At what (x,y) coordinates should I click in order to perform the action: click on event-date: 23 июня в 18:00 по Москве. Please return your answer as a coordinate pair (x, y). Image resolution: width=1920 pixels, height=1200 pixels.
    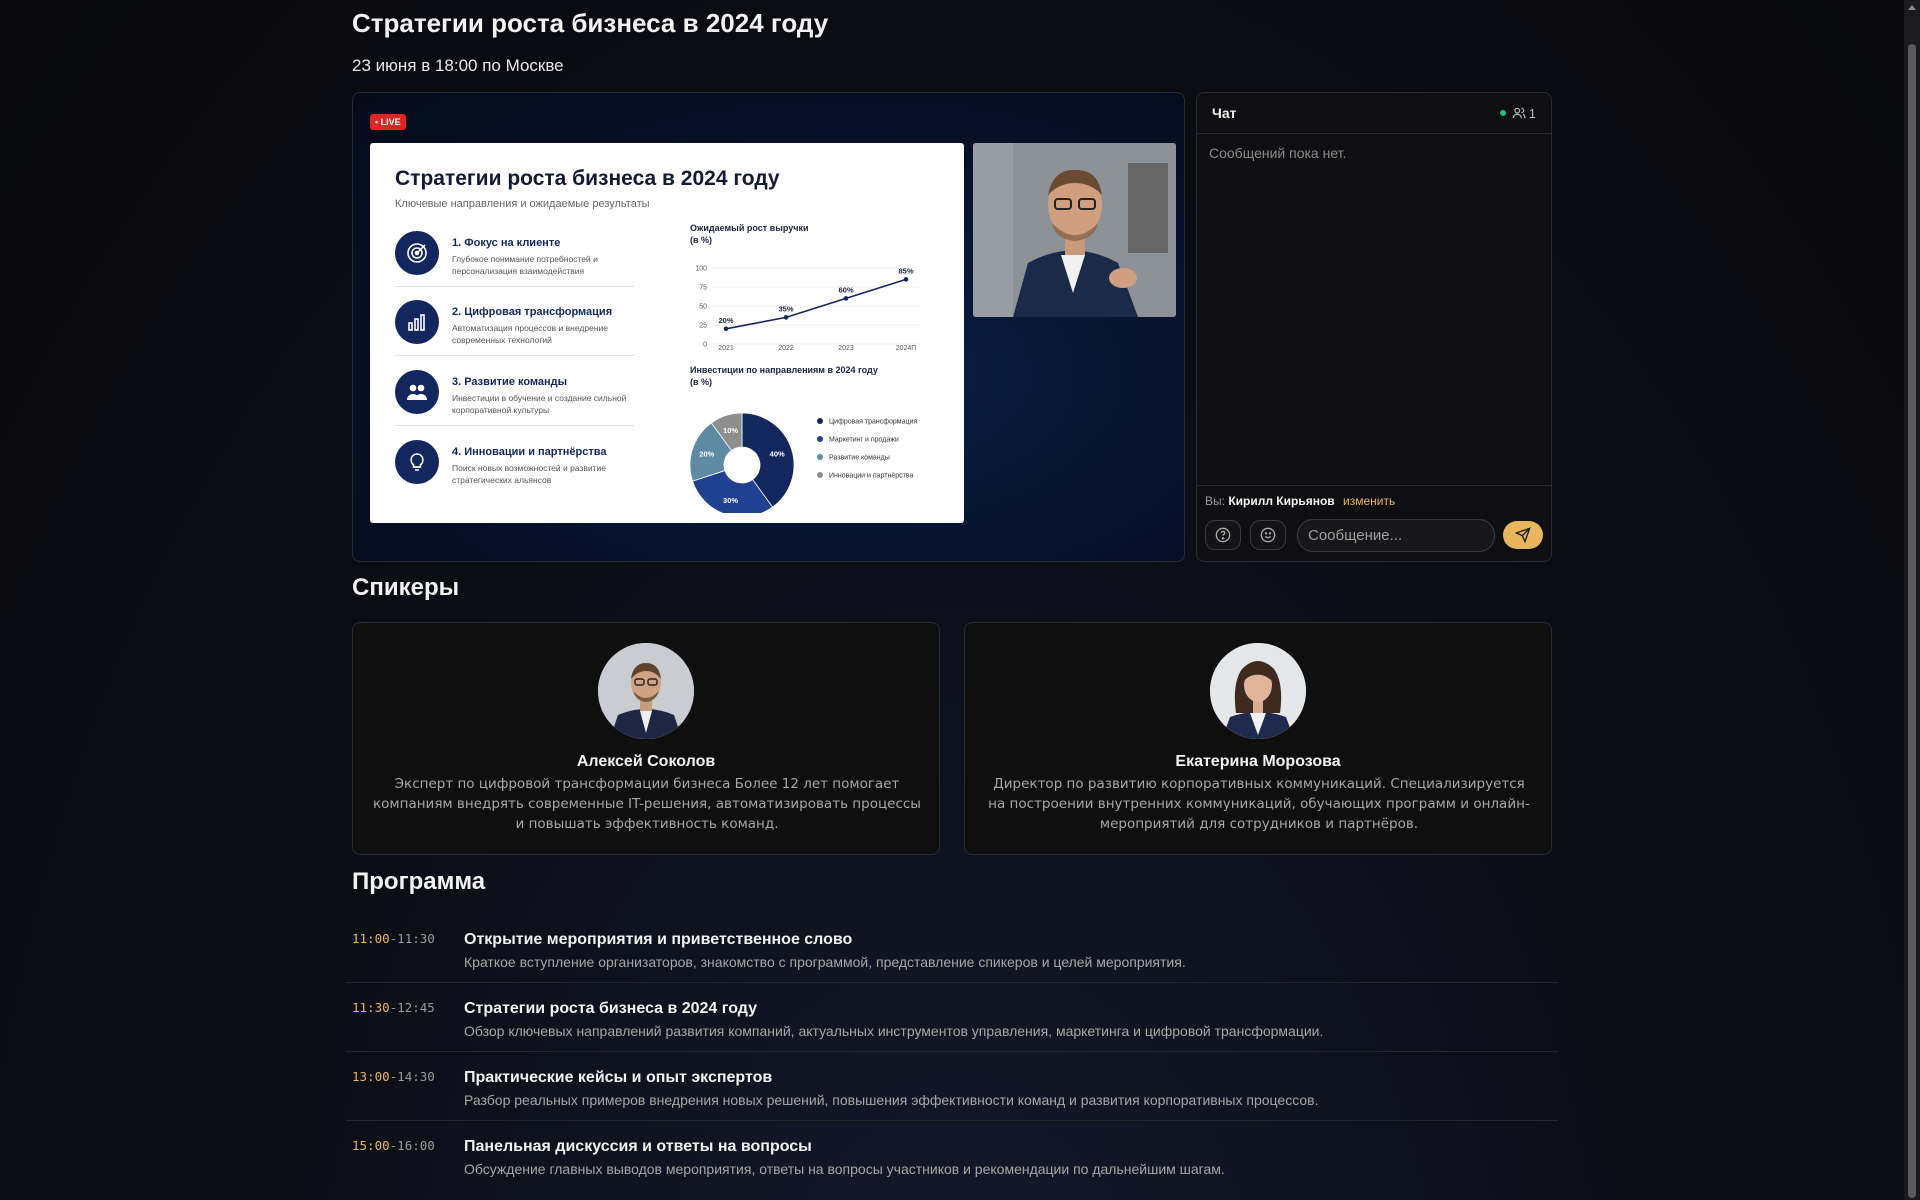
    Looking at the image, I should click on (458, 65).